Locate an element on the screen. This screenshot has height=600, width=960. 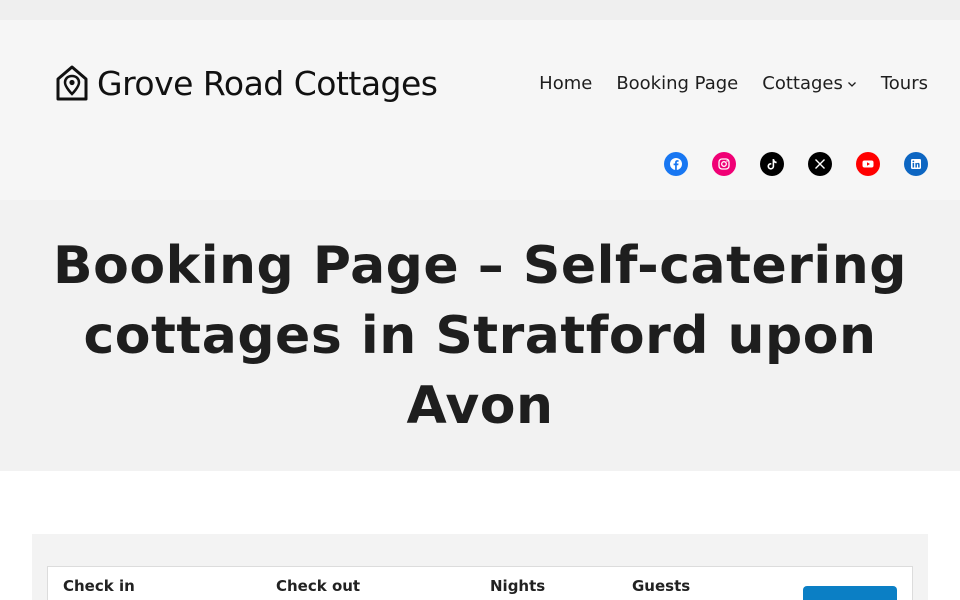
book-button is located at coordinates (850, 593).